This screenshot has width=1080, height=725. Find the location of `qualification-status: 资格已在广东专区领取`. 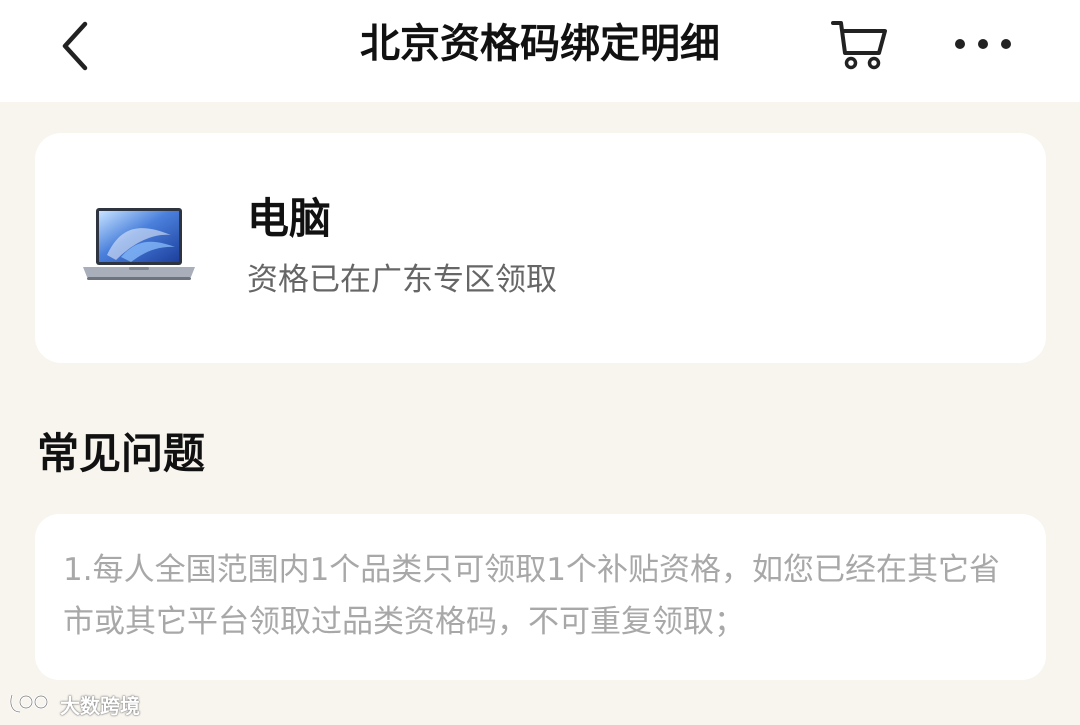

qualification-status: 资格已在广东专区领取 is located at coordinates (402, 280).